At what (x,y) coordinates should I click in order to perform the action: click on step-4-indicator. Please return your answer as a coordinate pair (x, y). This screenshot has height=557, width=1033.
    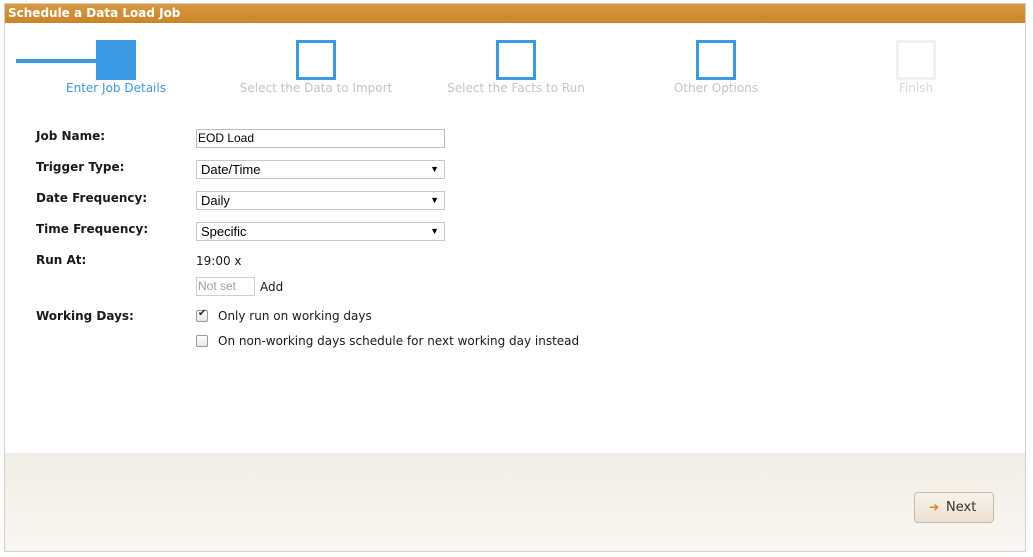
    Looking at the image, I should click on (716, 60).